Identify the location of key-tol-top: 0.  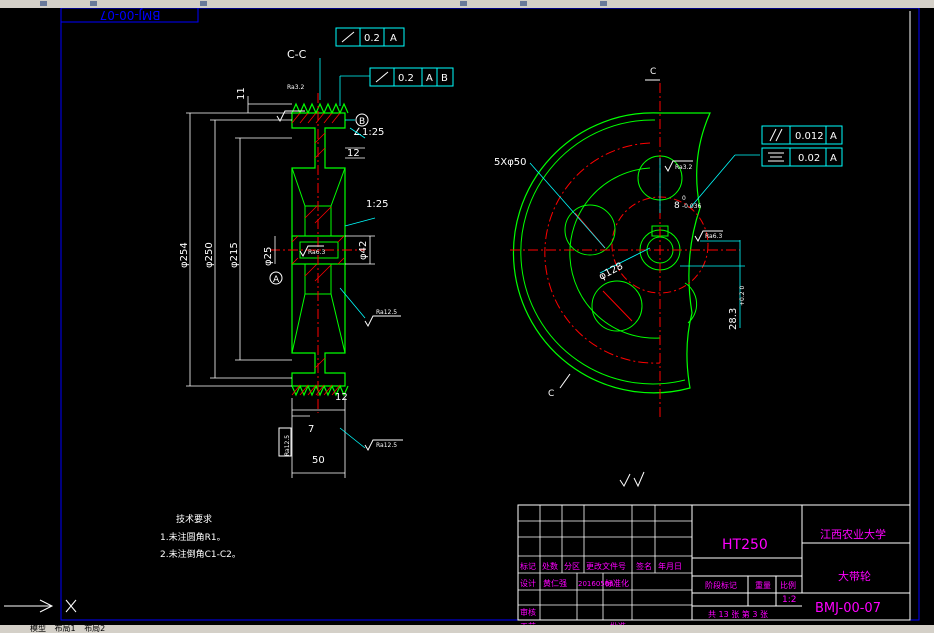
(684, 198).